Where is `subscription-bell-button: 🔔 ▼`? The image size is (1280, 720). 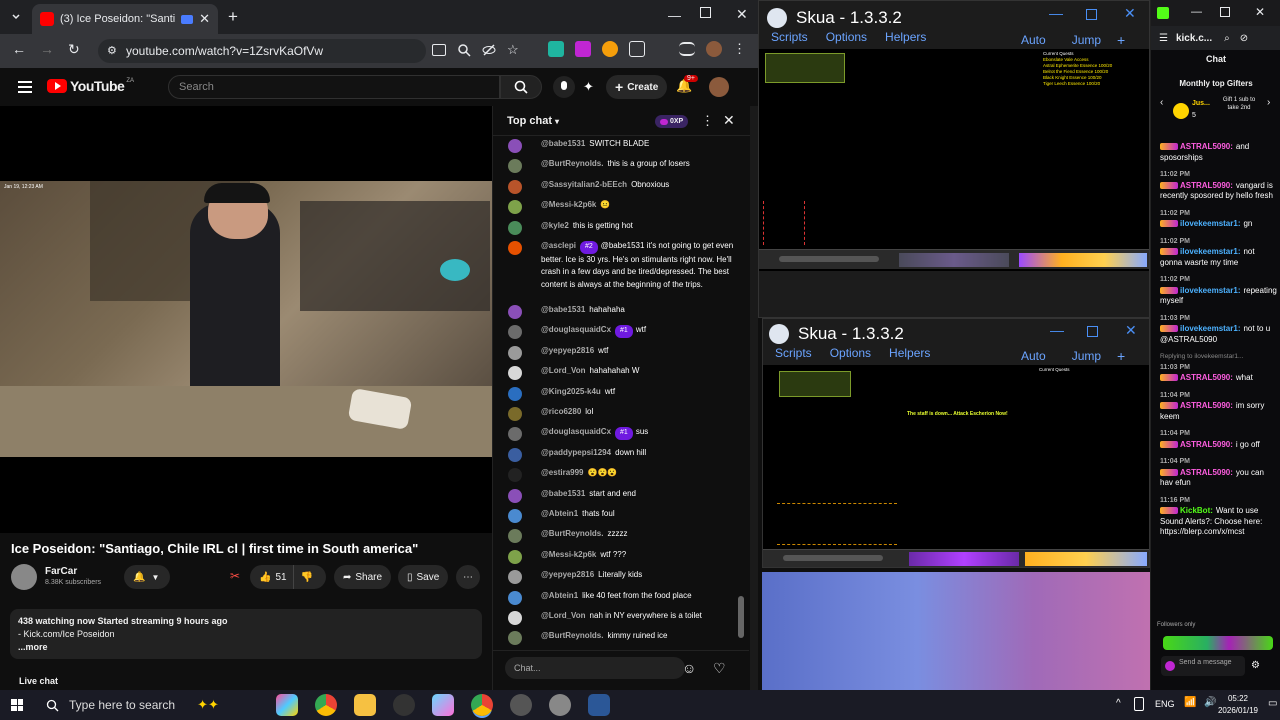
subscription-bell-button: 🔔 ▼ is located at coordinates (147, 577).